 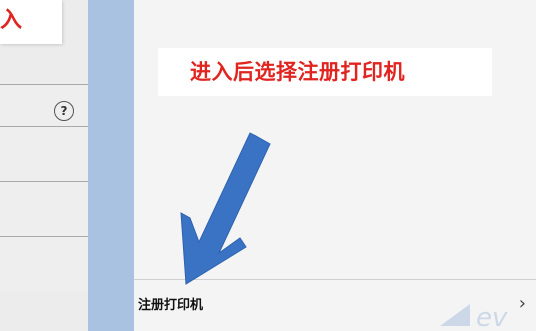 What do you see at coordinates (474, 317) in the screenshot?
I see `watermark-logo: ev` at bounding box center [474, 317].